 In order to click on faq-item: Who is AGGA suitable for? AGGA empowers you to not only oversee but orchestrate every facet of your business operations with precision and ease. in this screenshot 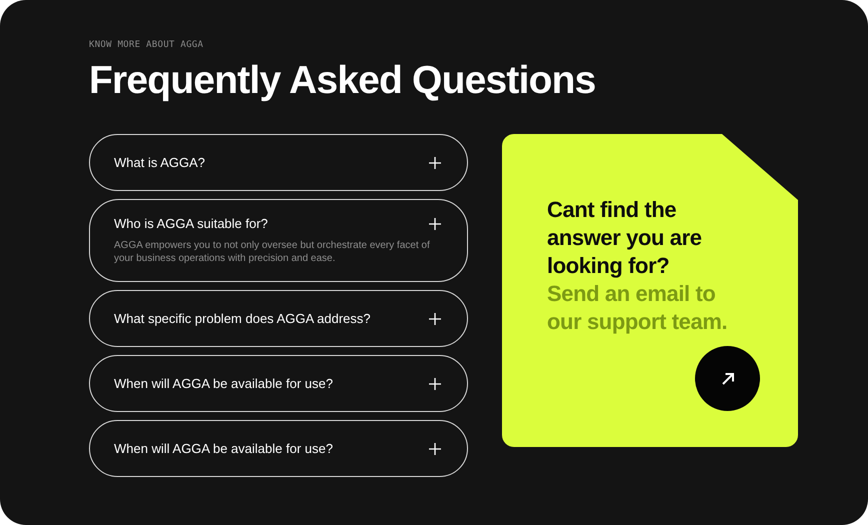, I will do `click(278, 240)`.